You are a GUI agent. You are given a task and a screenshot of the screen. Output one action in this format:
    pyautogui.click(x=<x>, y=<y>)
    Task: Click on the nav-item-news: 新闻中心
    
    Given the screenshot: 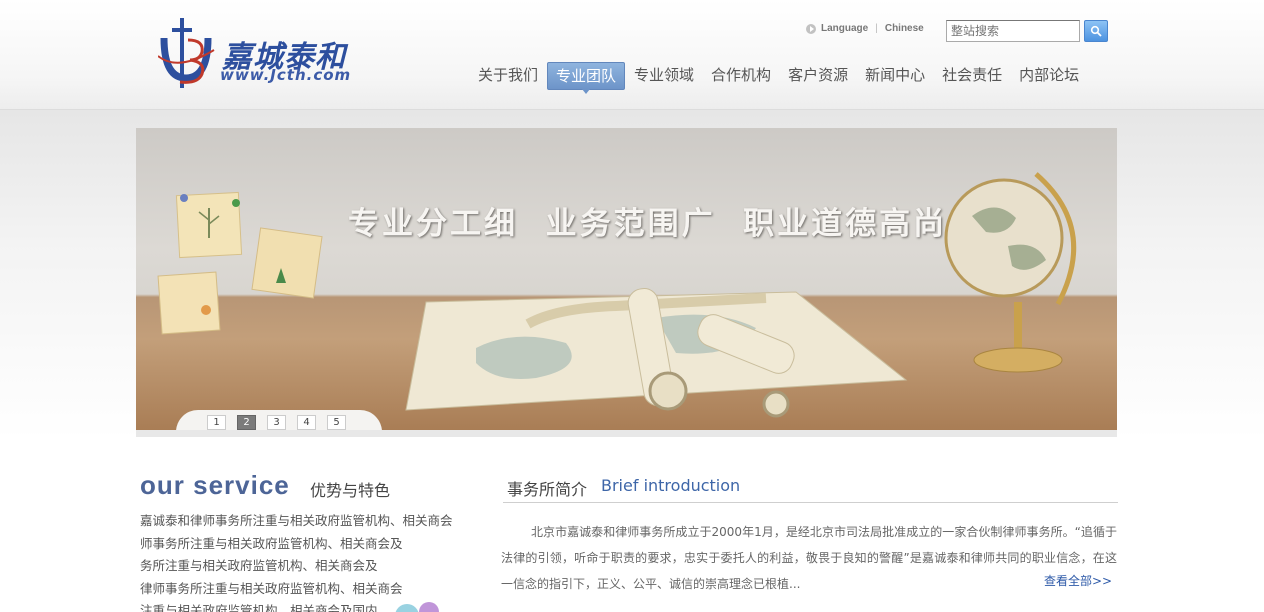 What is the action you would take?
    pyautogui.click(x=895, y=76)
    